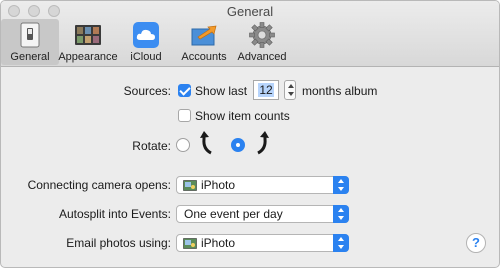 The image size is (500, 268). I want to click on tab-appearance: Appearance, so click(88, 42).